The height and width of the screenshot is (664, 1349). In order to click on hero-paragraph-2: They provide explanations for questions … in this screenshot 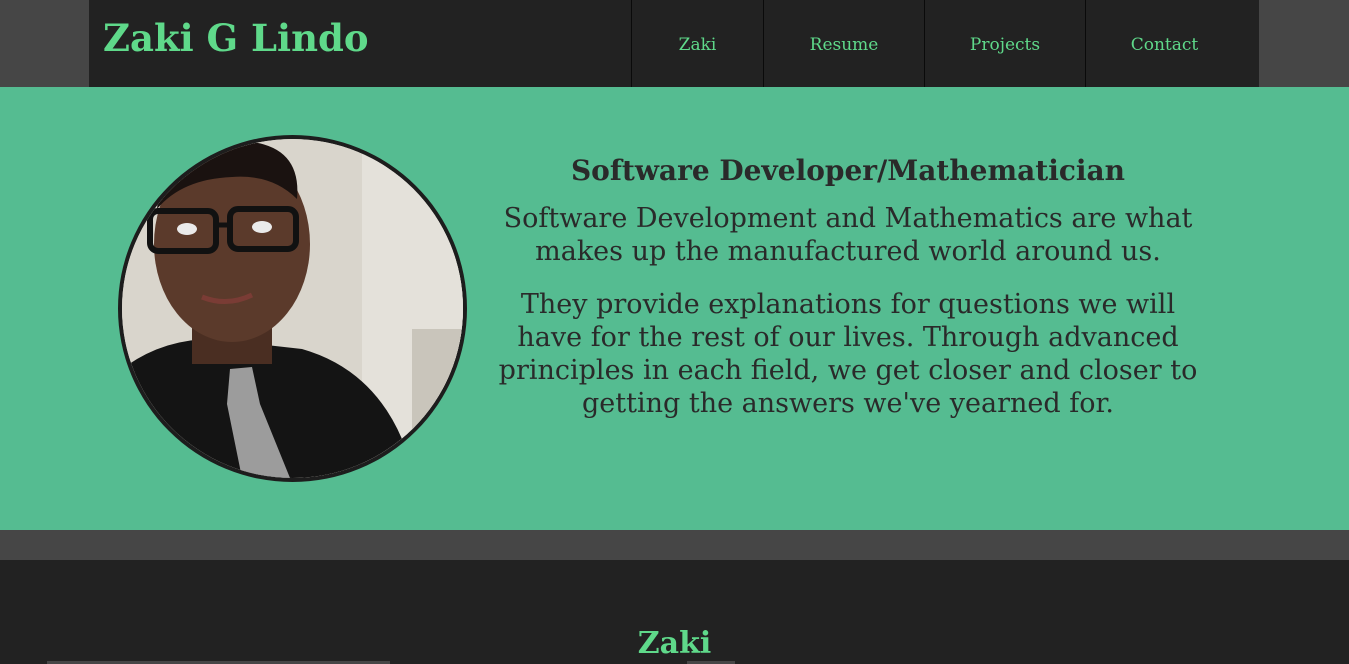, I will do `click(848, 354)`.